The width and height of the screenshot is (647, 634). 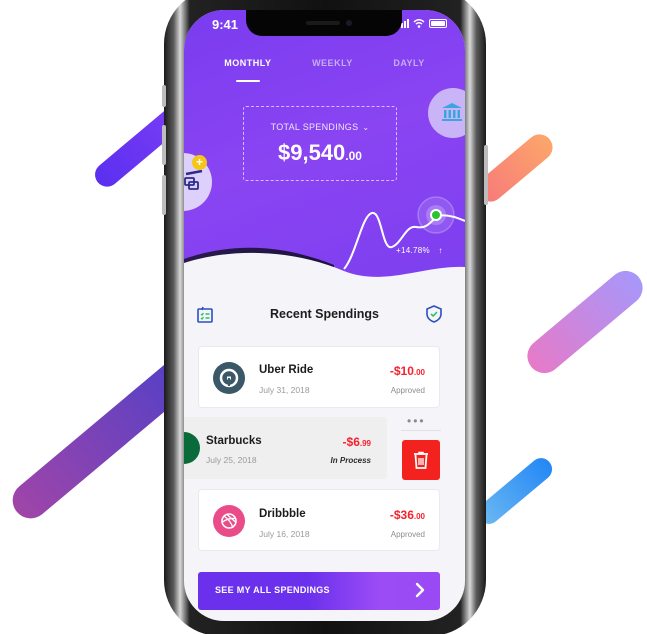 I want to click on transaction-amount: -$36.00, so click(x=407, y=515).